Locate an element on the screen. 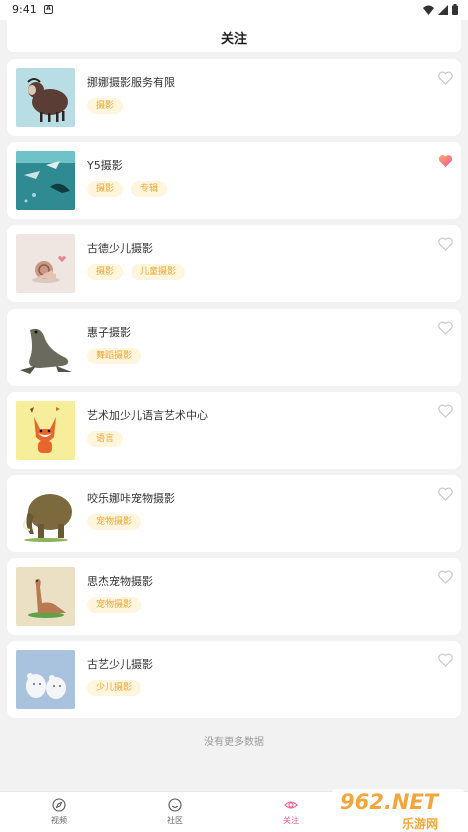 This screenshot has width=468, height=832. heart-filled-icon is located at coordinates (445, 161).